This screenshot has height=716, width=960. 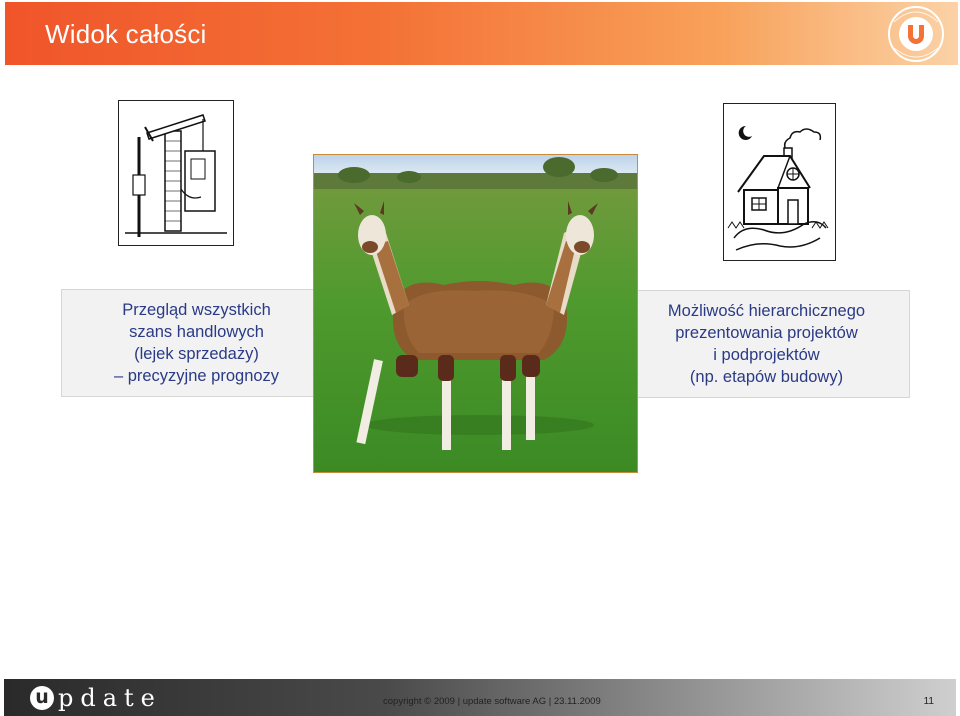 I want to click on card-line: i podprojektów, so click(x=766, y=355).